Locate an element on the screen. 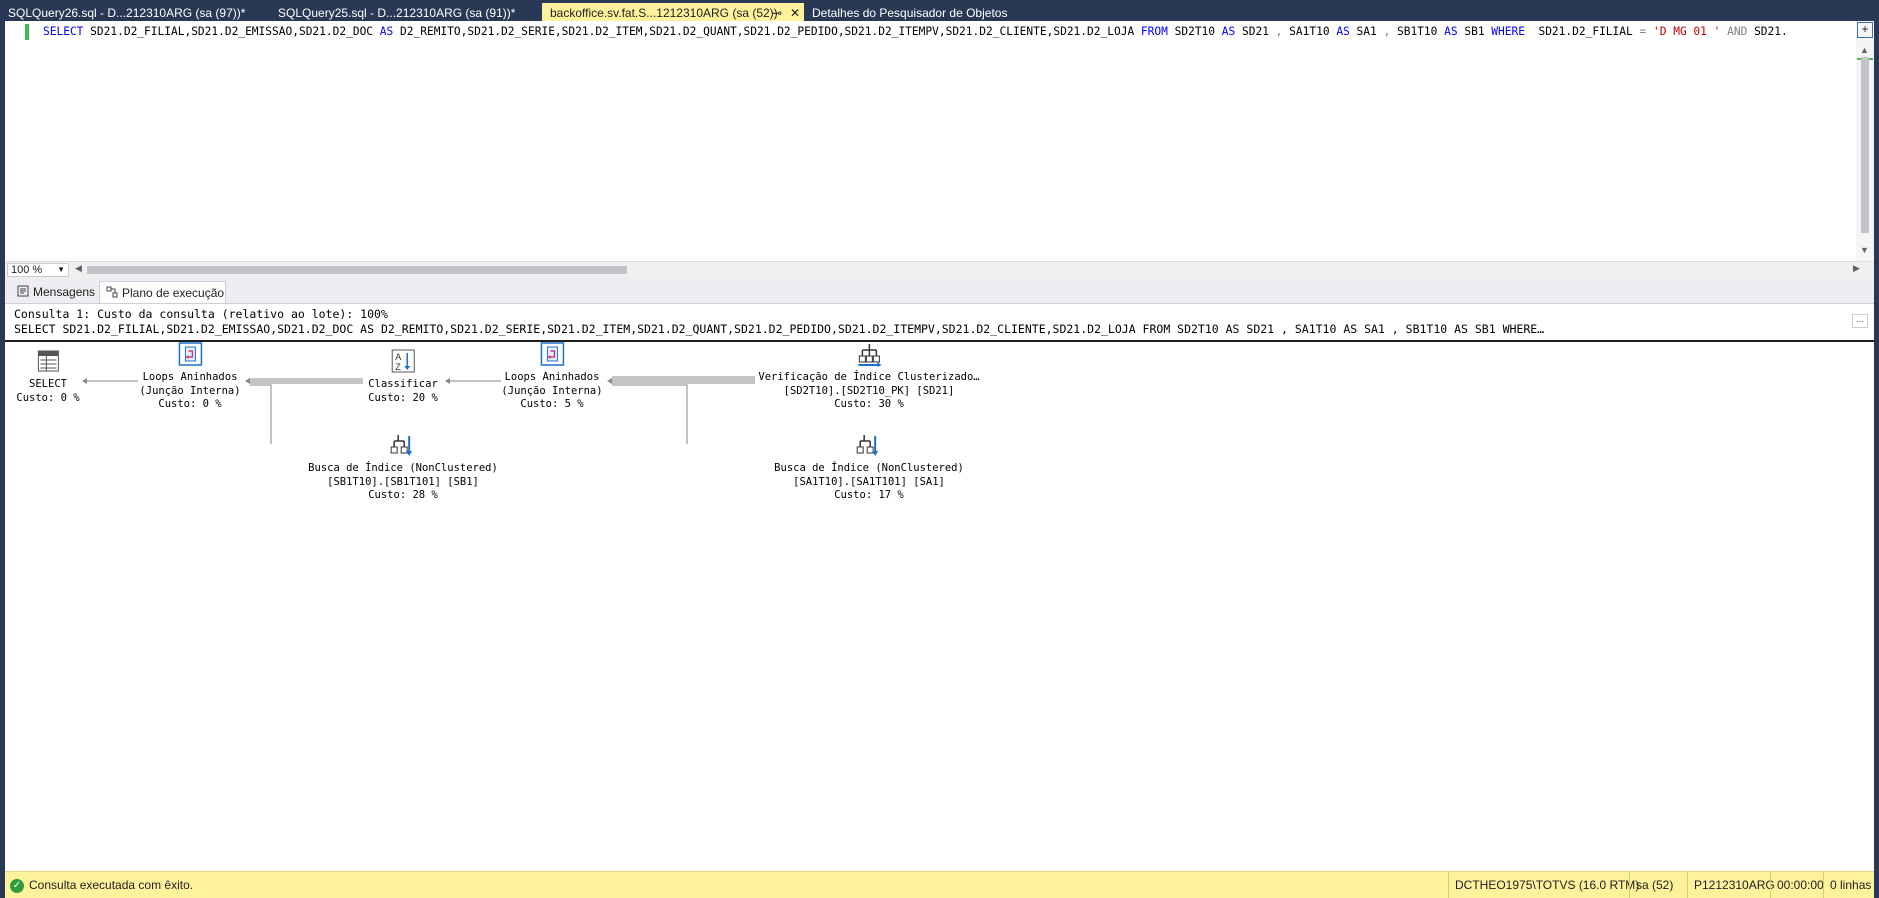 This screenshot has height=898, width=1879. tab-execution-plan: Plano de execução is located at coordinates (162, 292).